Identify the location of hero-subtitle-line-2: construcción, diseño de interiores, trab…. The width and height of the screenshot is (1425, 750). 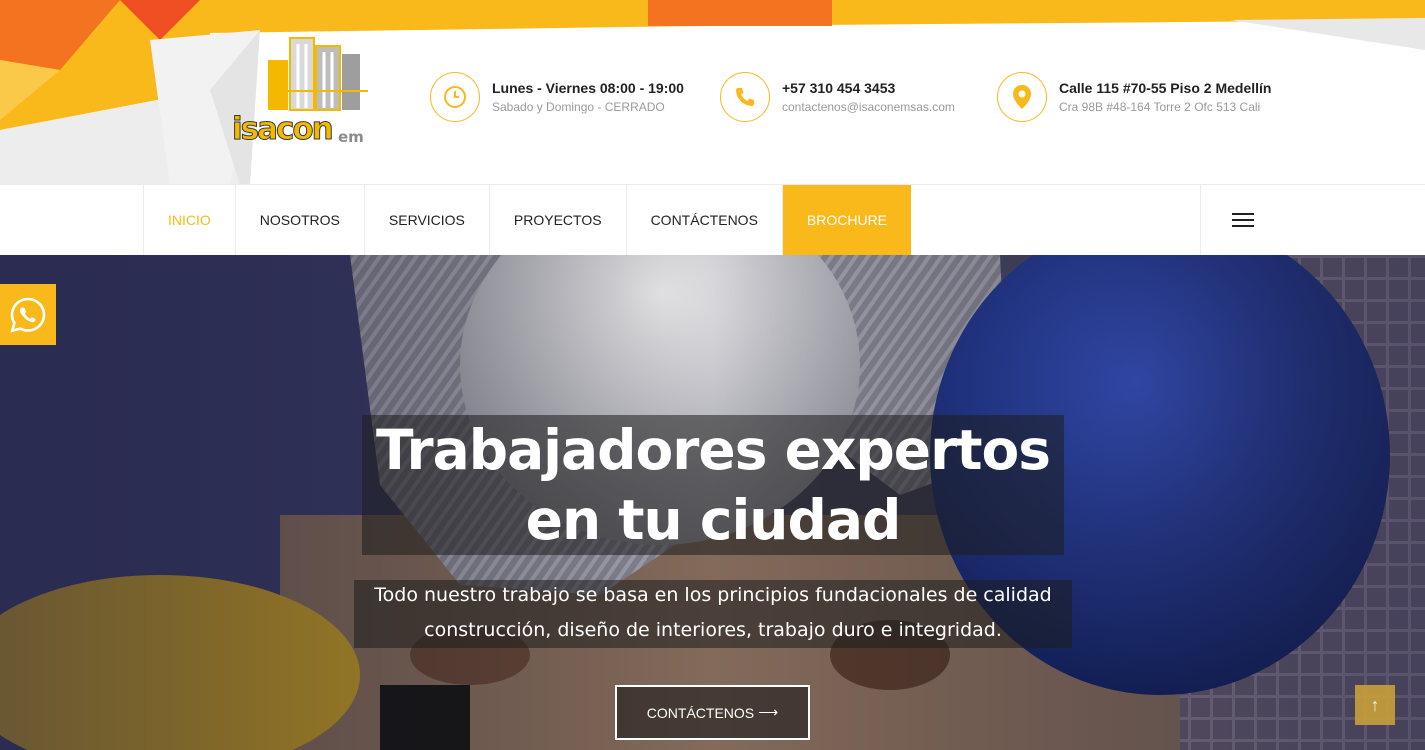
(713, 630).